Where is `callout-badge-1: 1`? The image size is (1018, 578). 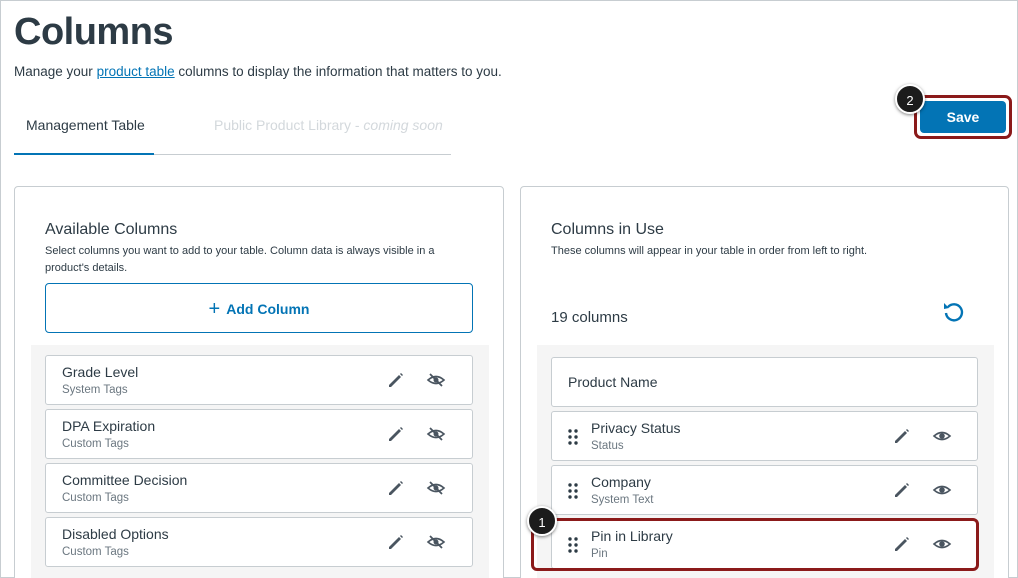
callout-badge-1: 1 is located at coordinates (542, 521).